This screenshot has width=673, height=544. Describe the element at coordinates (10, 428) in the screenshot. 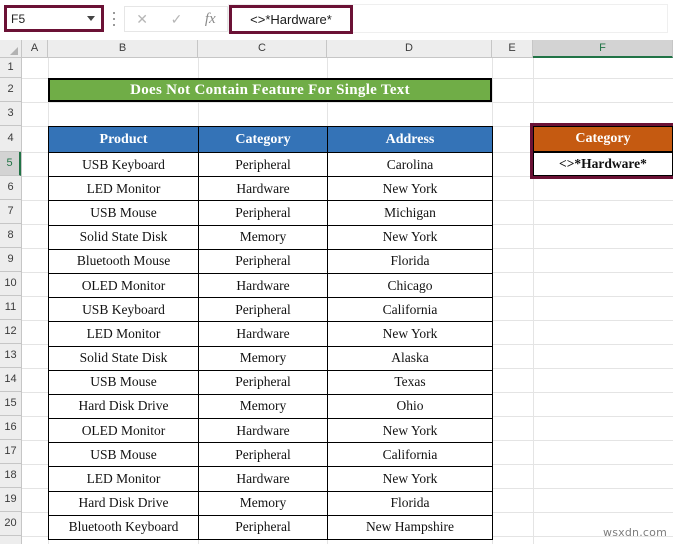

I see `row-header-16: 16` at that location.